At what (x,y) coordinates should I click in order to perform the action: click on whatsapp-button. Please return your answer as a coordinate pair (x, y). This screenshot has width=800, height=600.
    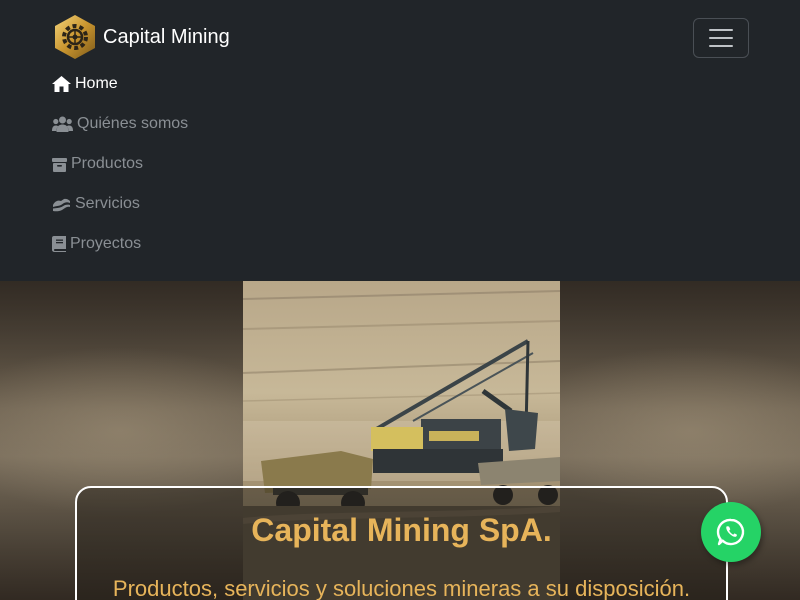
    Looking at the image, I should click on (731, 532).